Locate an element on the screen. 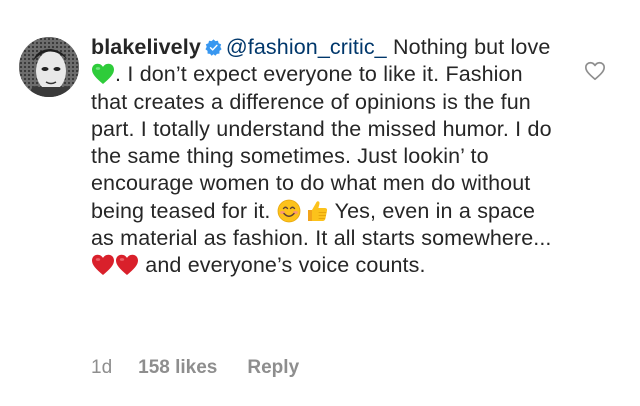 The image size is (640, 406). thumbs-up-icon is located at coordinates (317, 210).